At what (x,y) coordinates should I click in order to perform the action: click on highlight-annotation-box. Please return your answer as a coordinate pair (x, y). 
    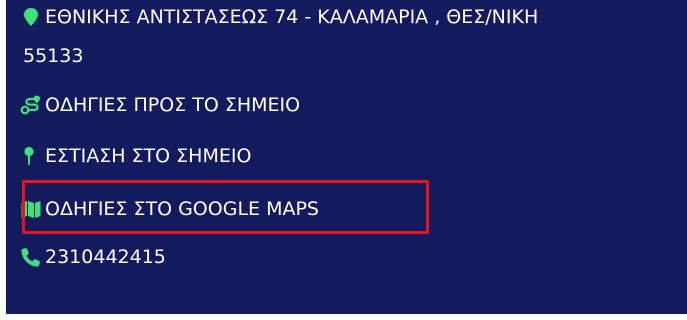
    Looking at the image, I should click on (225, 207).